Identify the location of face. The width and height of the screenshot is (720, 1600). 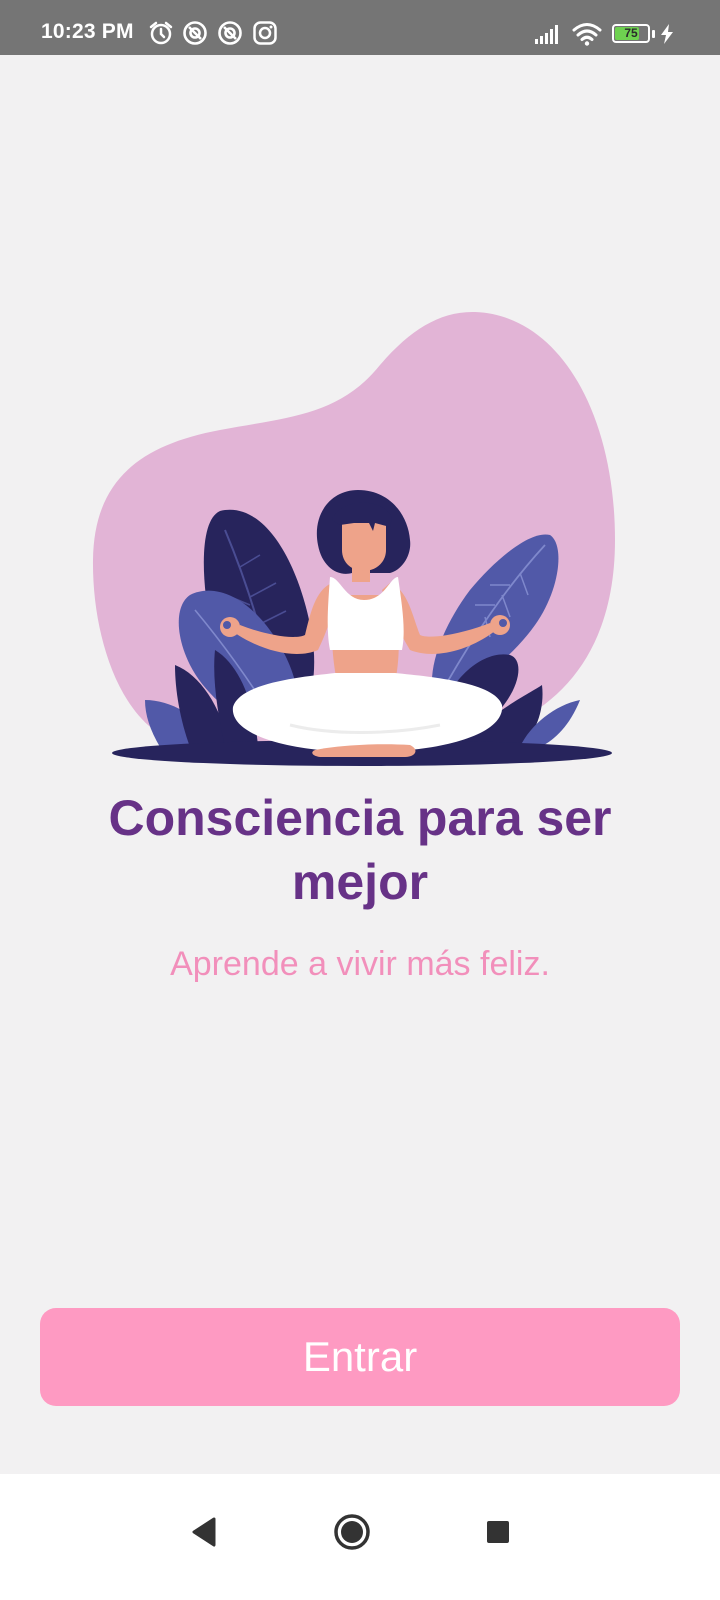
(364, 547).